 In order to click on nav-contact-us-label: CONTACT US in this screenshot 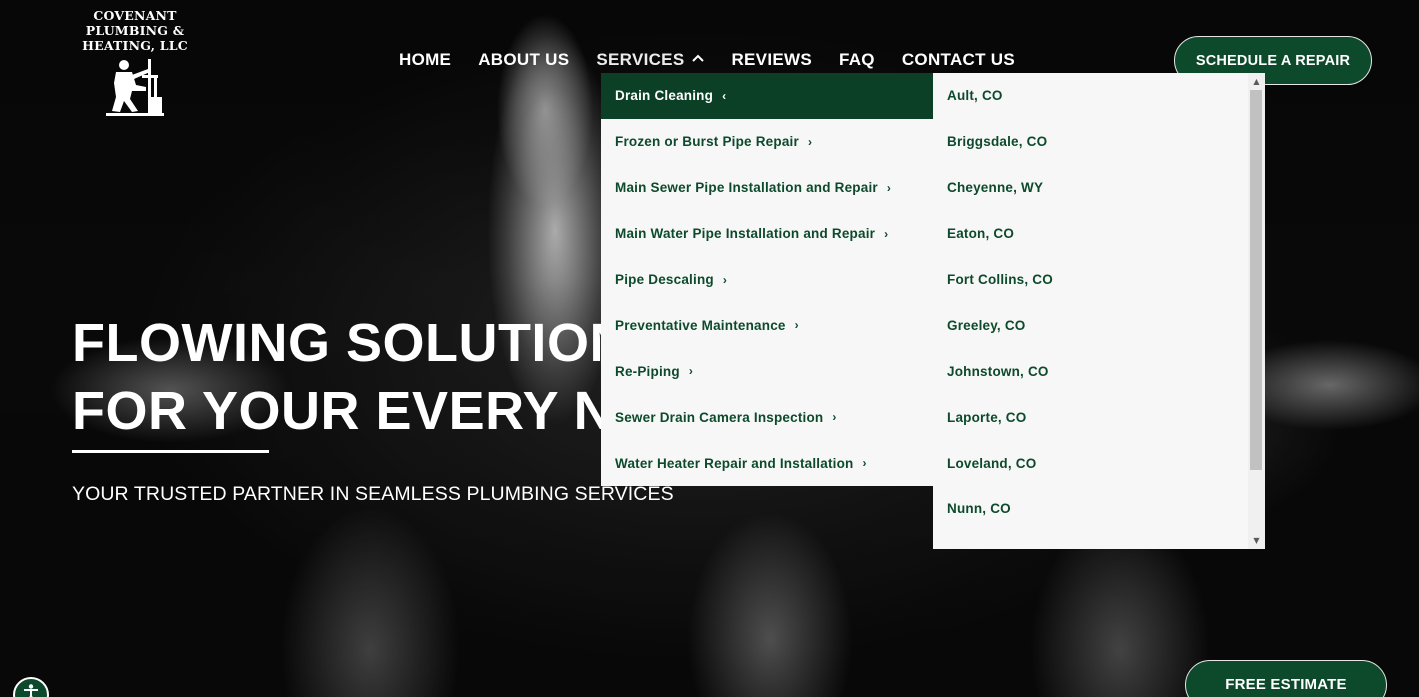, I will do `click(958, 59)`.